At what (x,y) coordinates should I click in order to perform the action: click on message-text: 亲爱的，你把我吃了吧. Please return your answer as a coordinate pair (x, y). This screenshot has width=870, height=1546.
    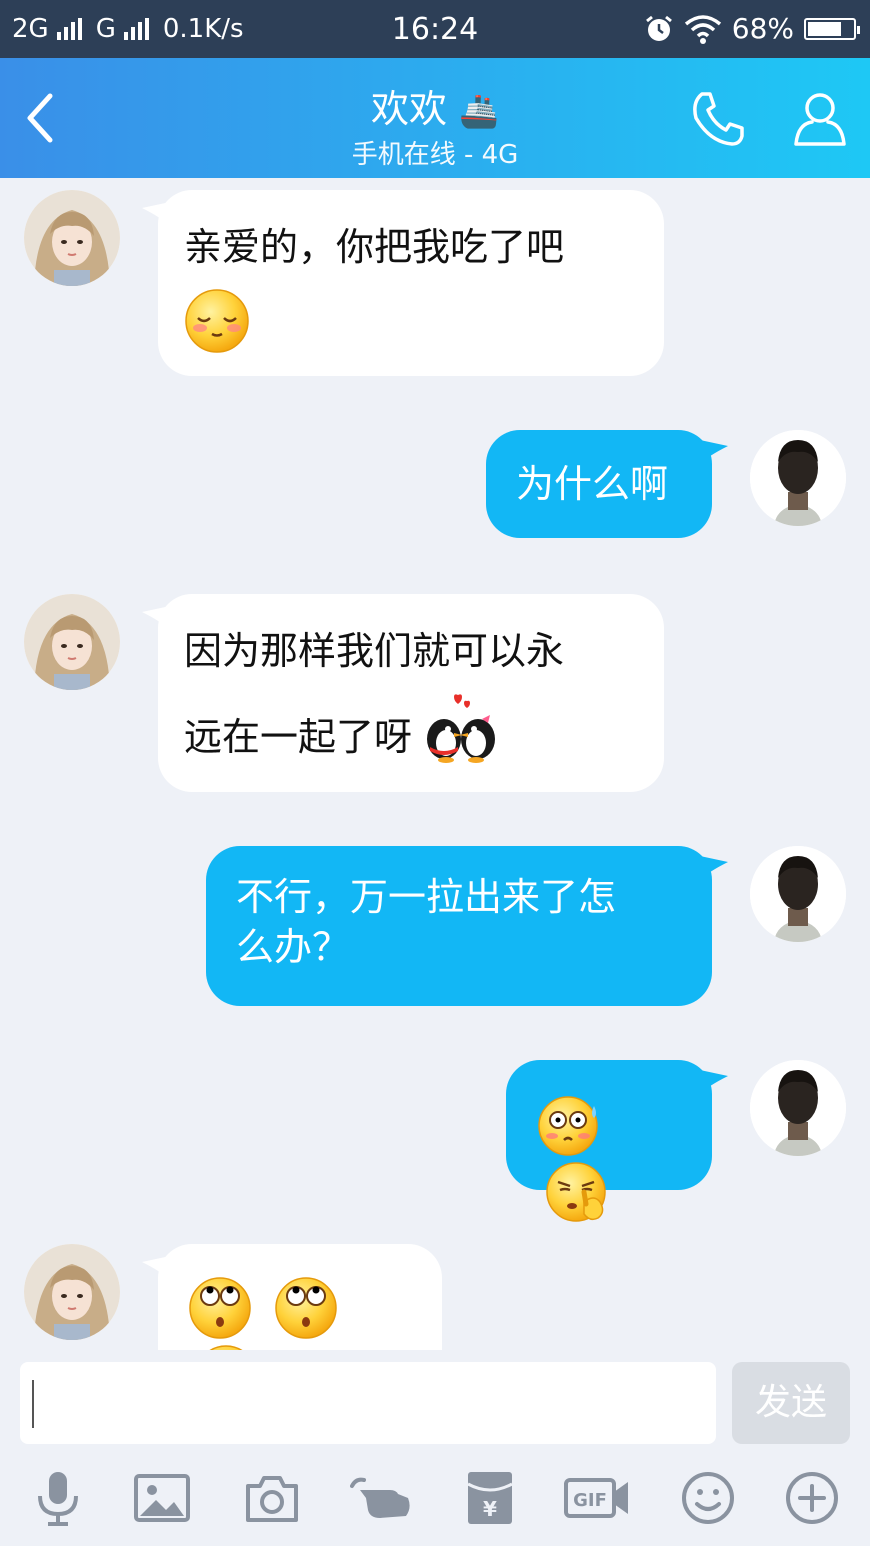
    Looking at the image, I should click on (374, 247).